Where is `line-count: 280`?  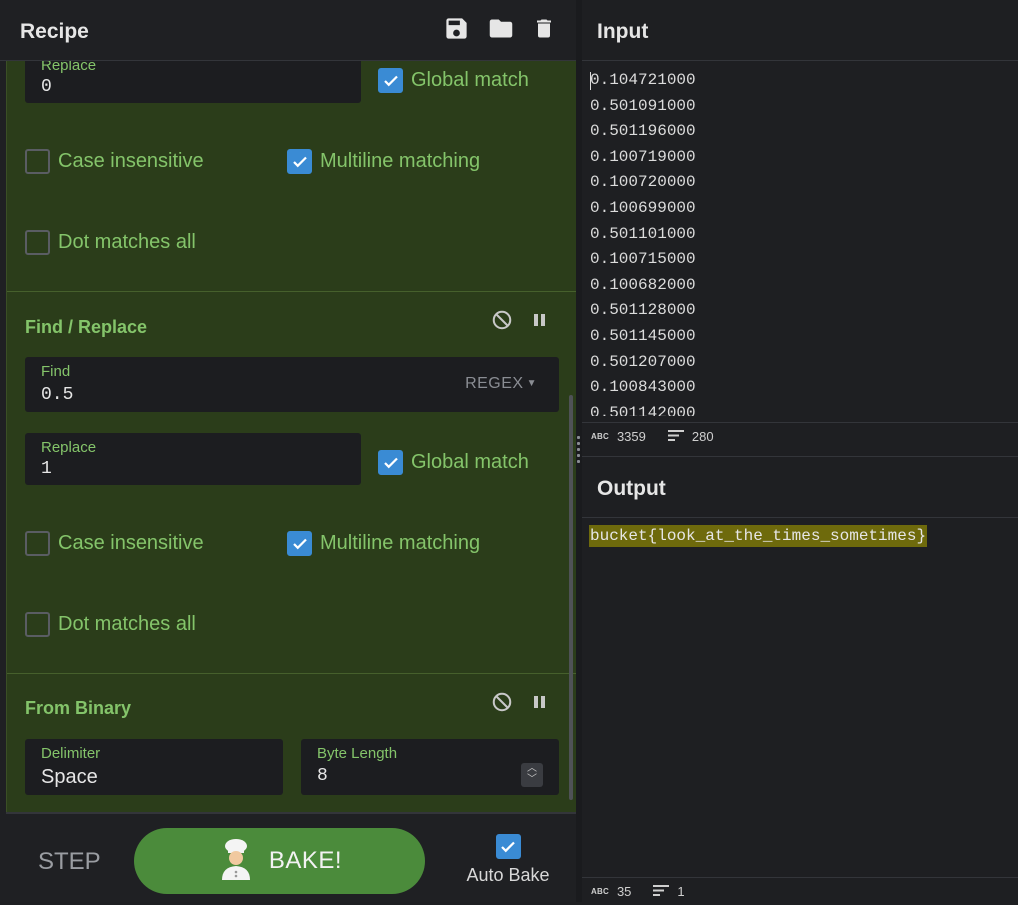 line-count: 280 is located at coordinates (690, 437).